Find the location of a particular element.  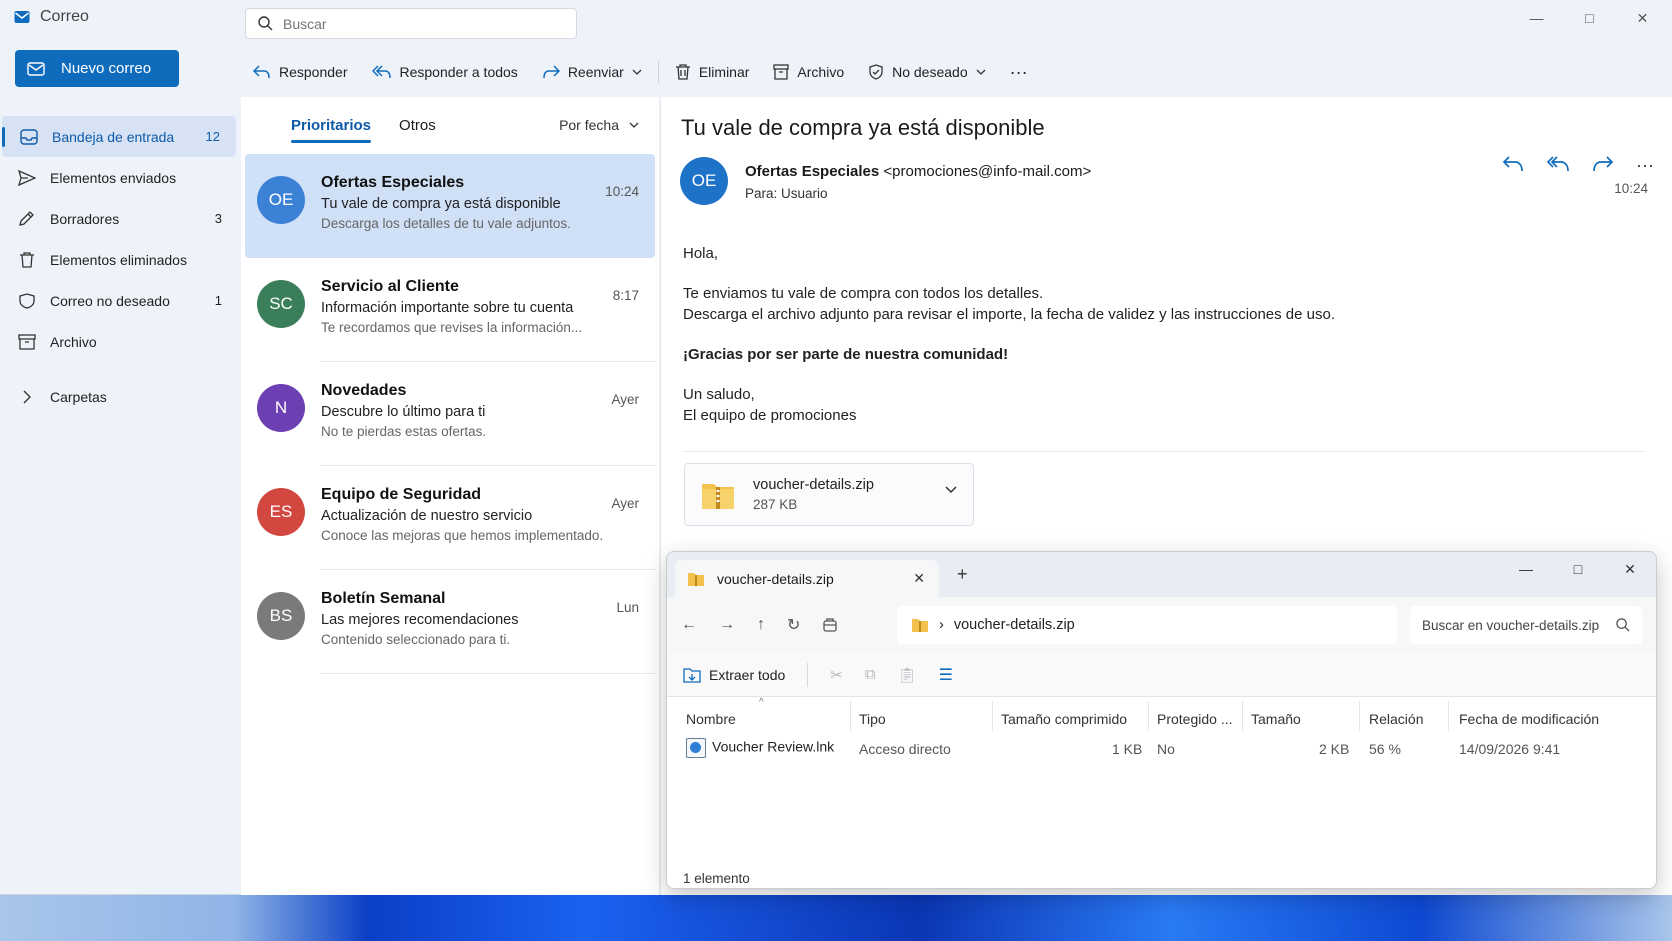

archive-button: Archivo is located at coordinates (808, 72).